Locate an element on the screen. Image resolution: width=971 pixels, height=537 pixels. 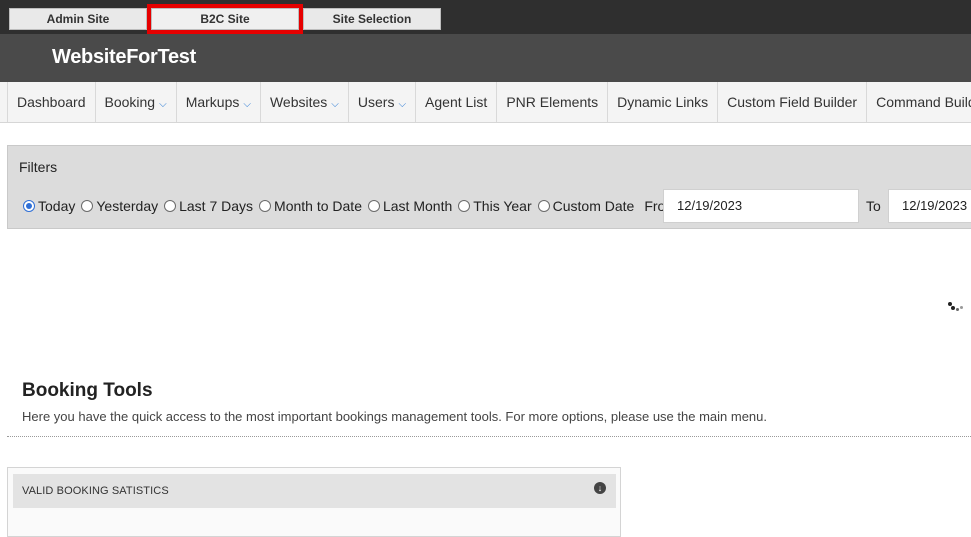
nav-pnr-elements-label: PNR Elements is located at coordinates (552, 102).